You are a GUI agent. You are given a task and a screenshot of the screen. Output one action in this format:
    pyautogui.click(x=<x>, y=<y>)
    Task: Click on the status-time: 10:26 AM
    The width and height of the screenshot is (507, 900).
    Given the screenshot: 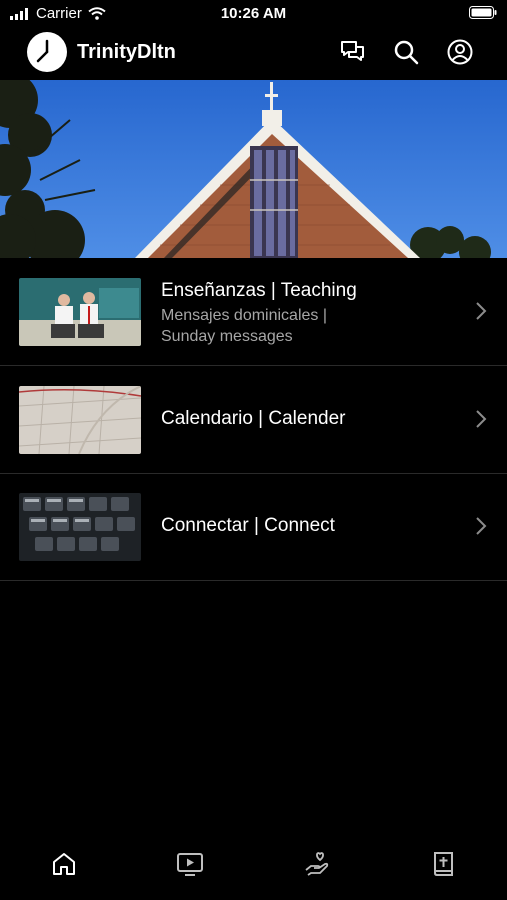 What is the action you would take?
    pyautogui.click(x=253, y=13)
    